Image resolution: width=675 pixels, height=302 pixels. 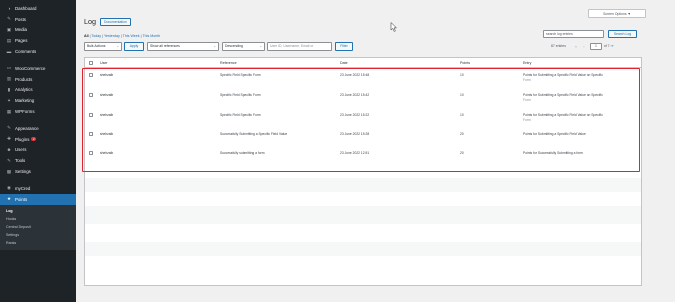 I want to click on sidebar-item-label: Tools, so click(x=20, y=161).